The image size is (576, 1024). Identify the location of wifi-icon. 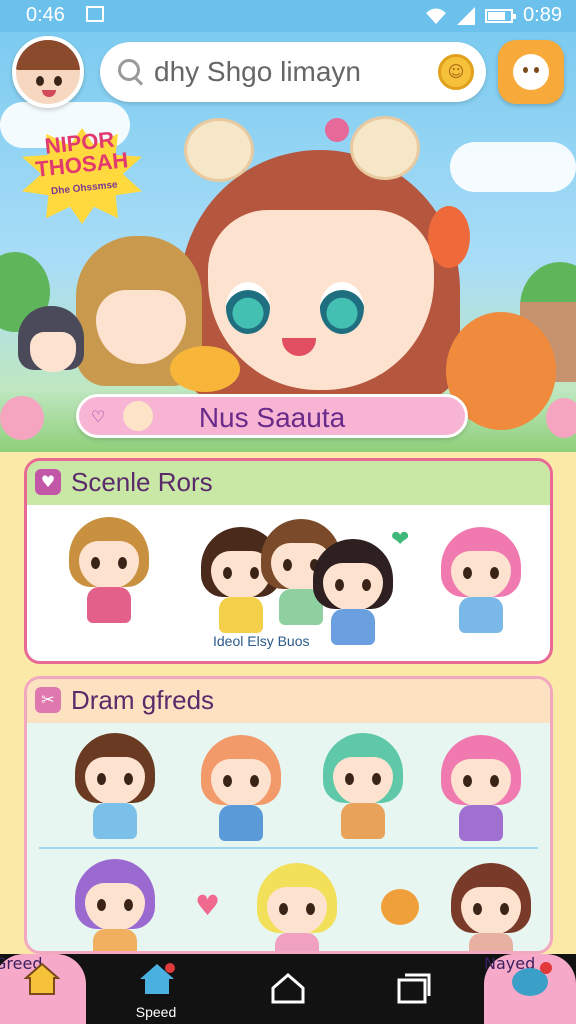
(436, 16).